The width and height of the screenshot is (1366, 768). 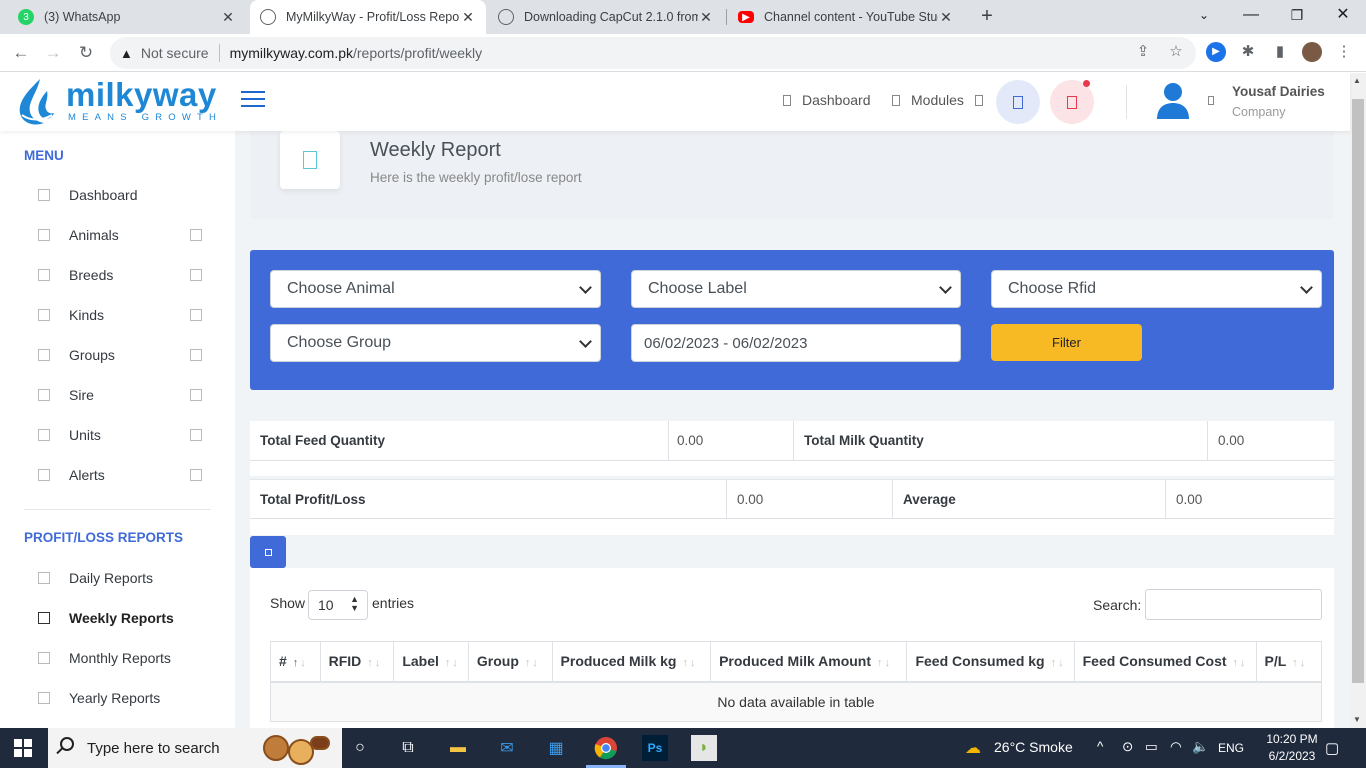 What do you see at coordinates (606, 17) in the screenshot?
I see `tab-capcut: Downloading CapCut 2.1.0 from ✕` at bounding box center [606, 17].